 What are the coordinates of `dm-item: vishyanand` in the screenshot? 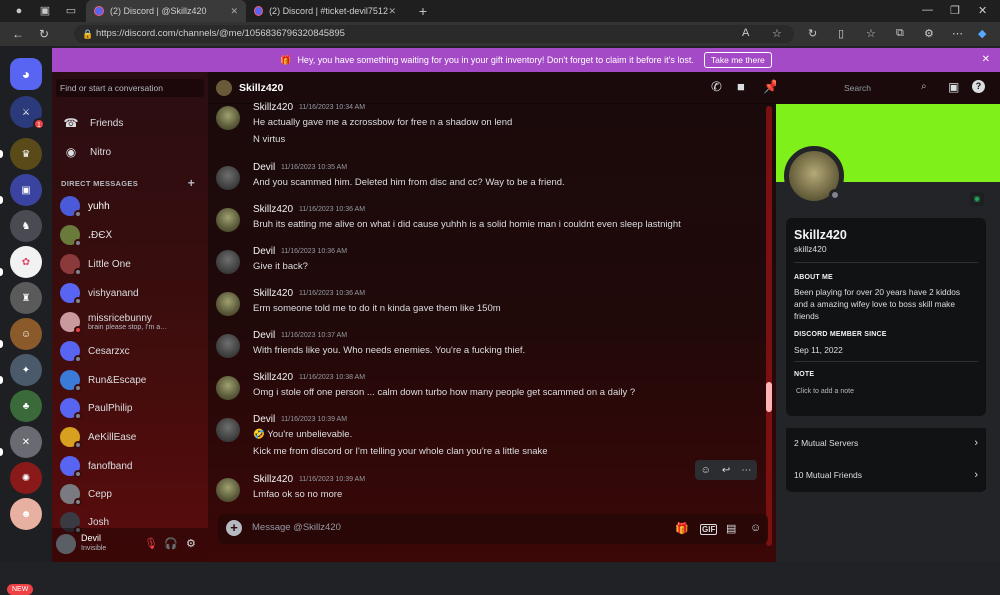 It's located at (131, 293).